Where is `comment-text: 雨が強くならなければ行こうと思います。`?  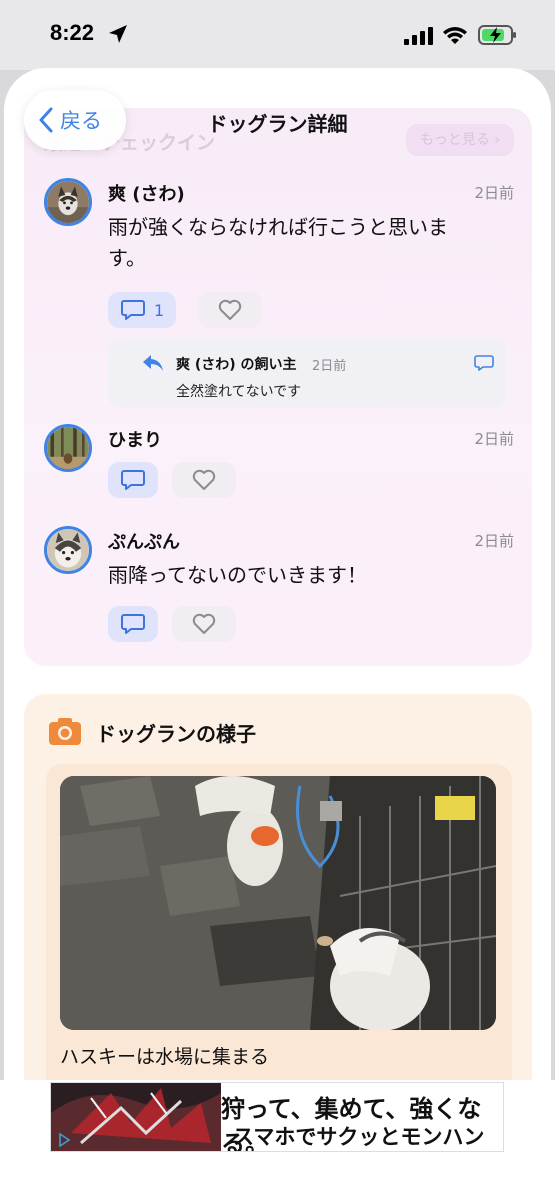 comment-text: 雨が強くならなければ行こうと思います。 is located at coordinates (278, 242).